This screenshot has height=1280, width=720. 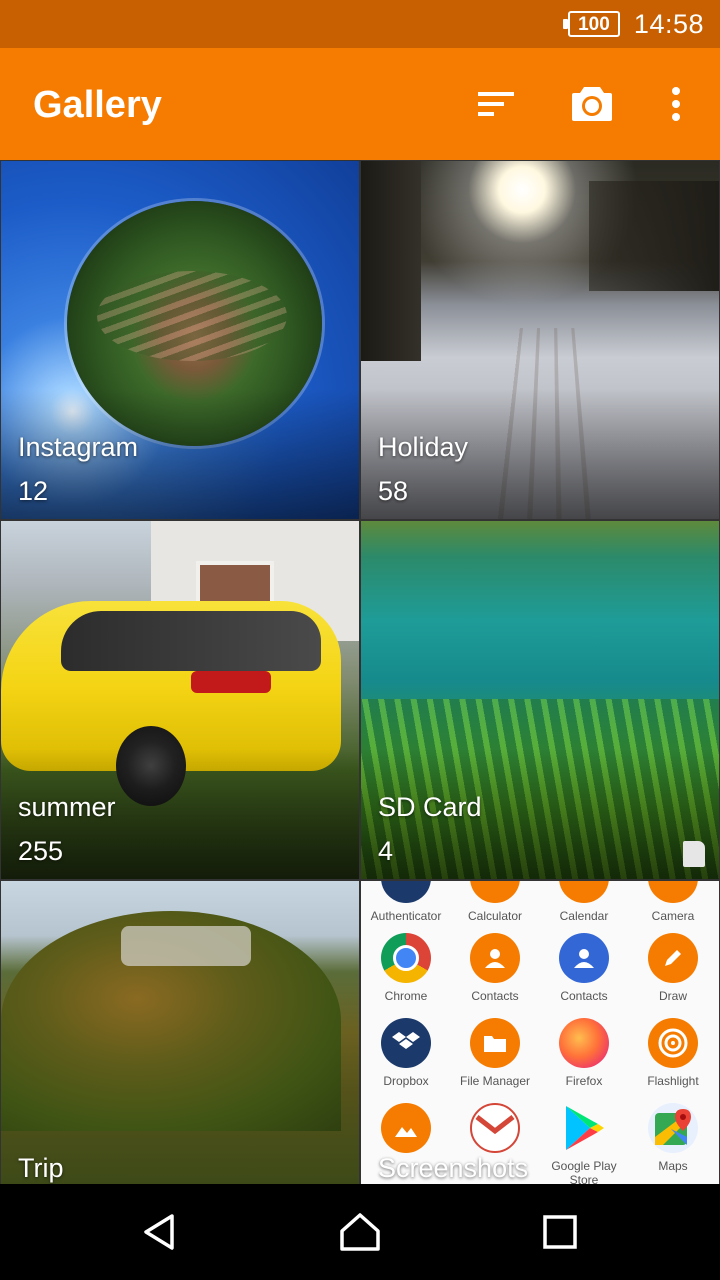 What do you see at coordinates (673, 916) in the screenshot?
I see `app-label: Camera` at bounding box center [673, 916].